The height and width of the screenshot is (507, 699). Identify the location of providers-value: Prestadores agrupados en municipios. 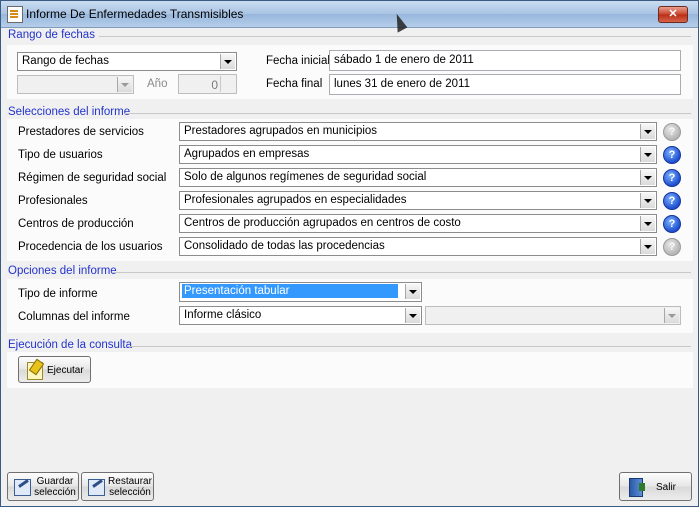
(281, 131).